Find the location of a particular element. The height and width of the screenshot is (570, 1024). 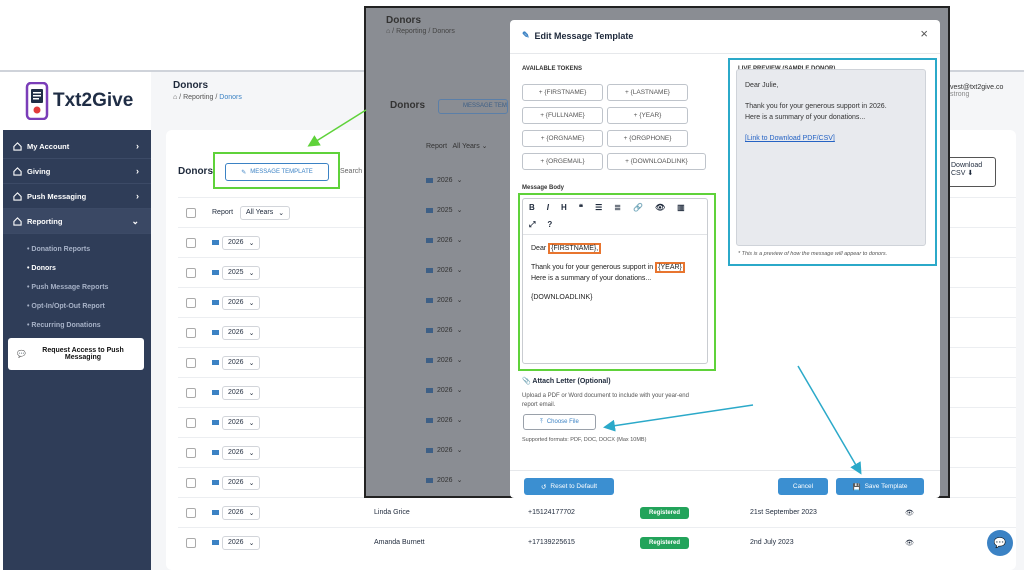

donors-heading: Donors is located at coordinates (195, 171).